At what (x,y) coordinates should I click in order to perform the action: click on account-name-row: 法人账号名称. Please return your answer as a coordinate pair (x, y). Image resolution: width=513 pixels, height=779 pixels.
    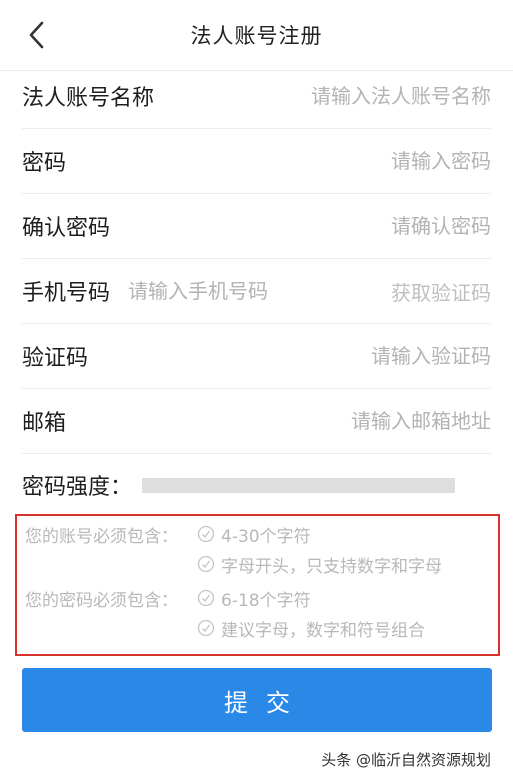
    Looking at the image, I should click on (256, 96).